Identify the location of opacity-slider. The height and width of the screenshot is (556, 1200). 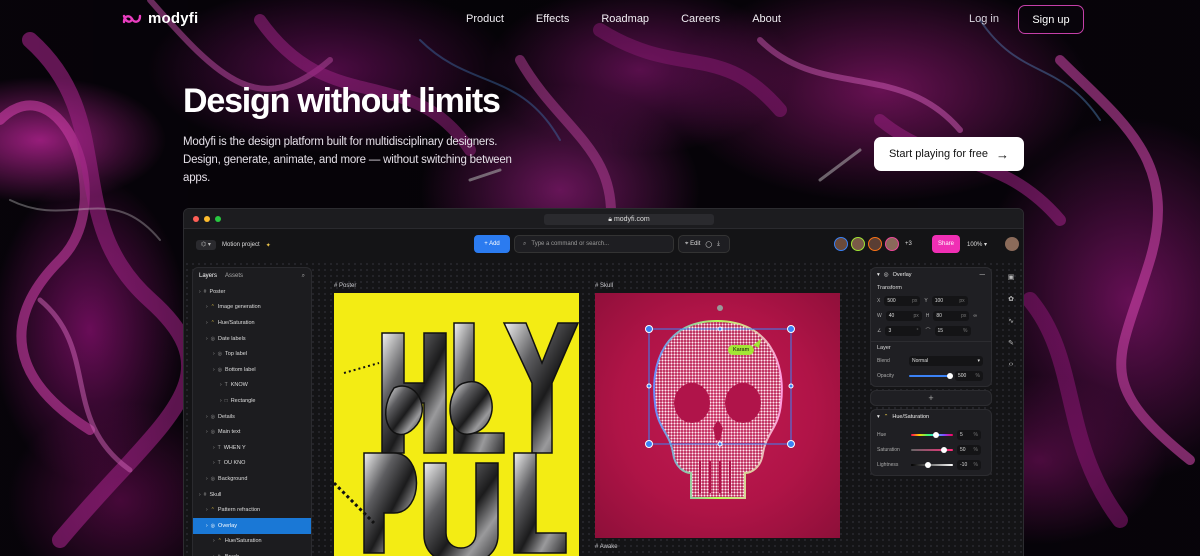
(931, 375).